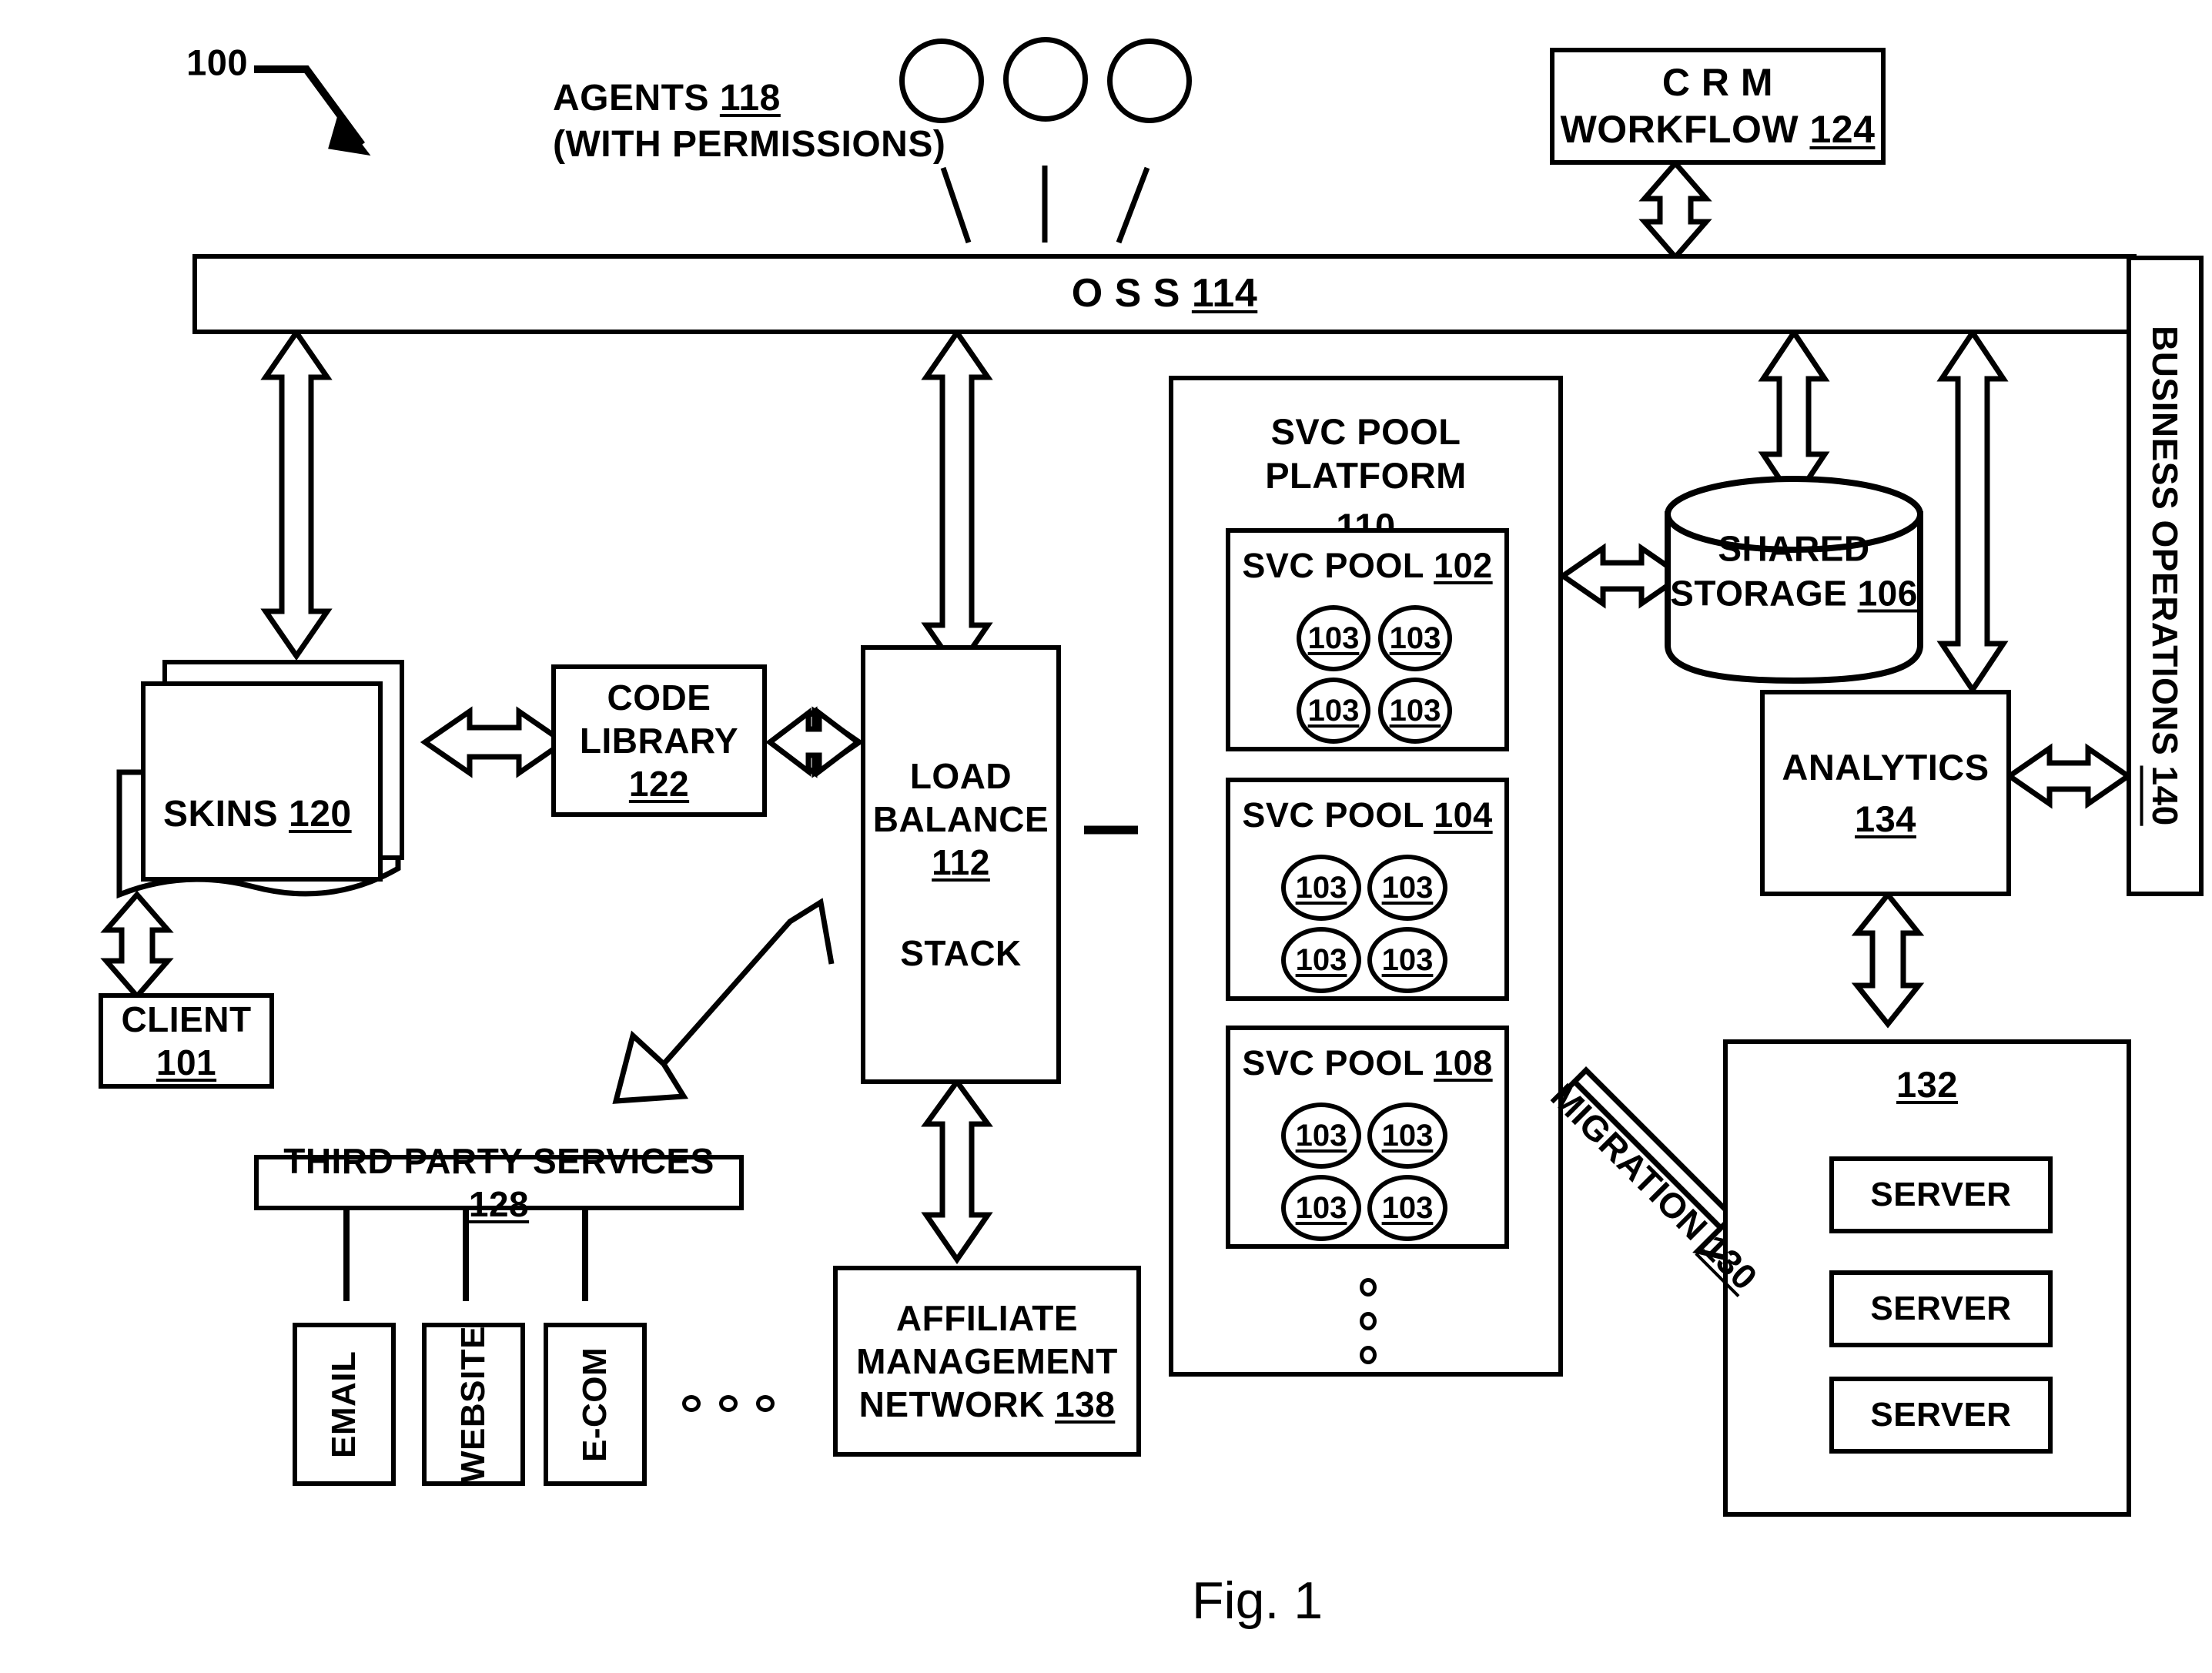 The width and height of the screenshot is (2212, 1673). What do you see at coordinates (961, 864) in the screenshot?
I see `load-balance-box: LOAD BALANCE 112 STACK` at bounding box center [961, 864].